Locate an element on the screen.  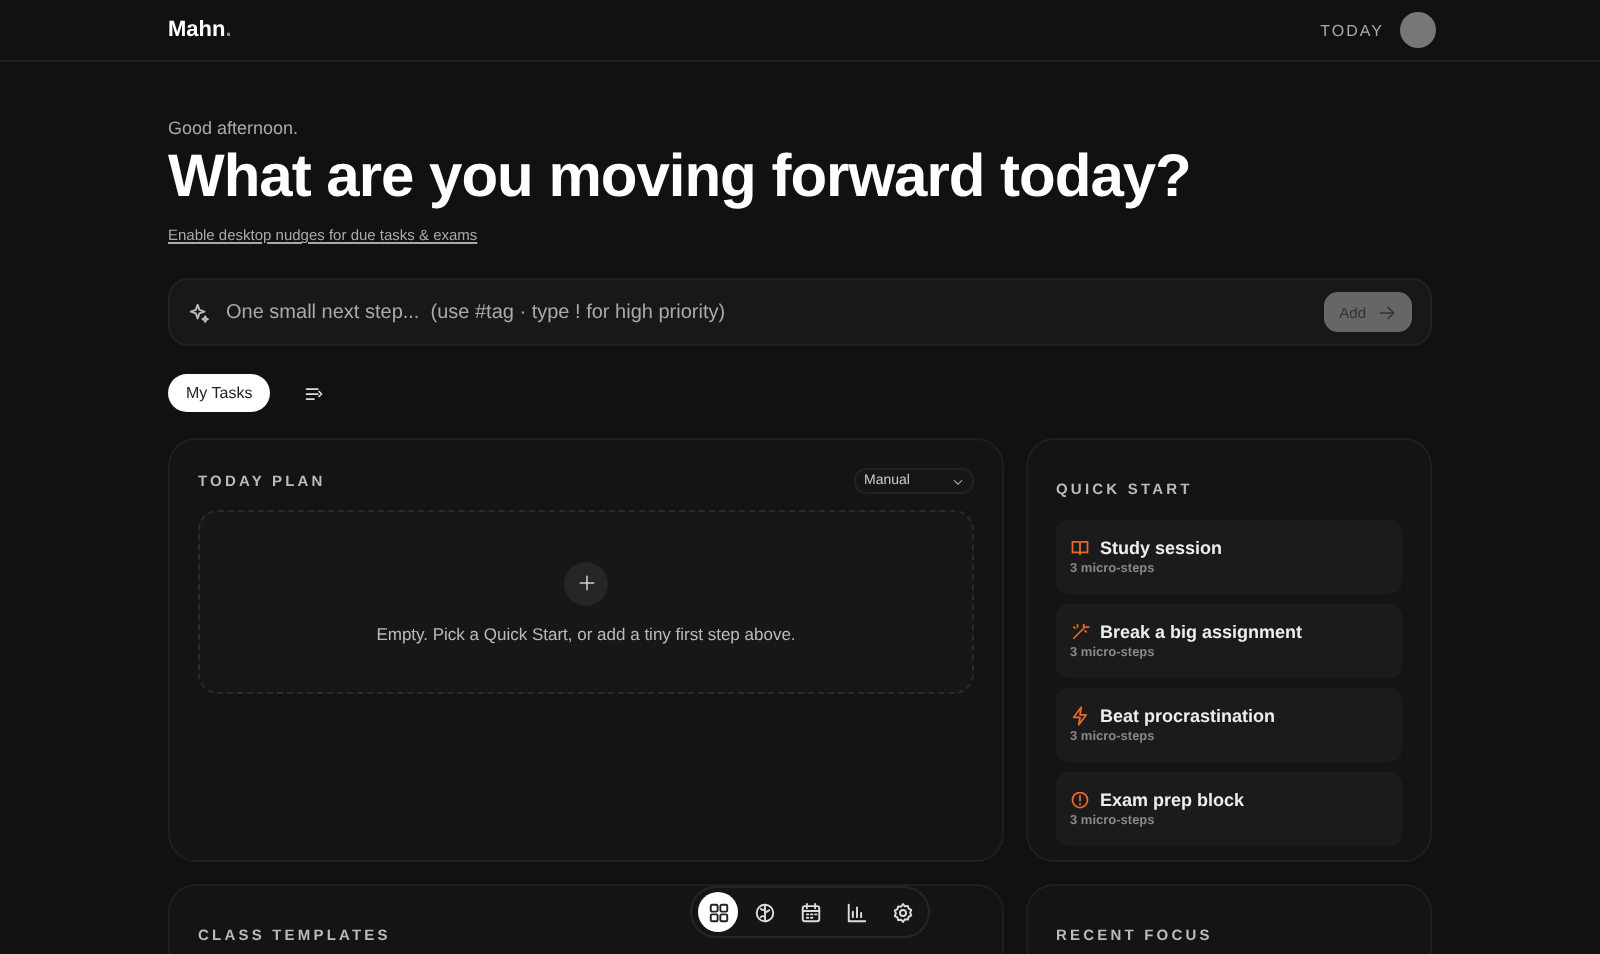
nav-button is located at coordinates (718, 912).